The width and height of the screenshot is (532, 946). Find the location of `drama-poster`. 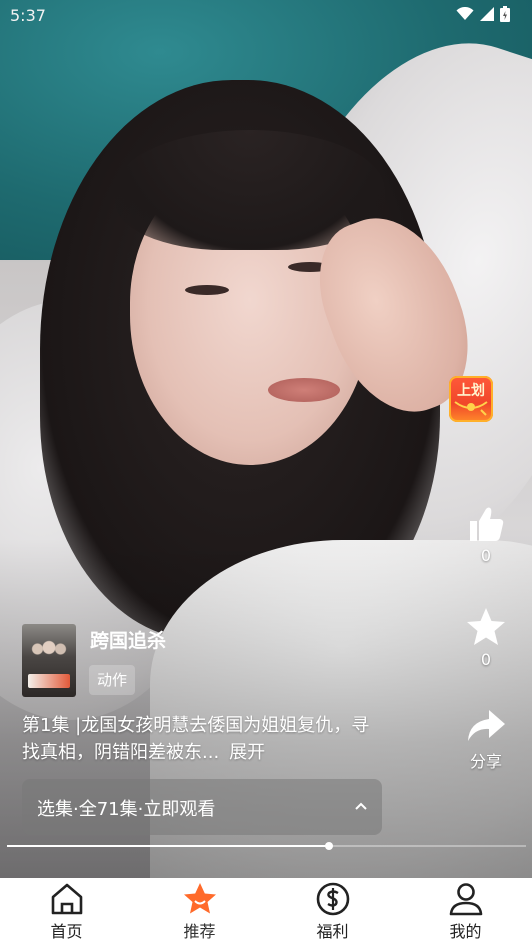

drama-poster is located at coordinates (49, 660).